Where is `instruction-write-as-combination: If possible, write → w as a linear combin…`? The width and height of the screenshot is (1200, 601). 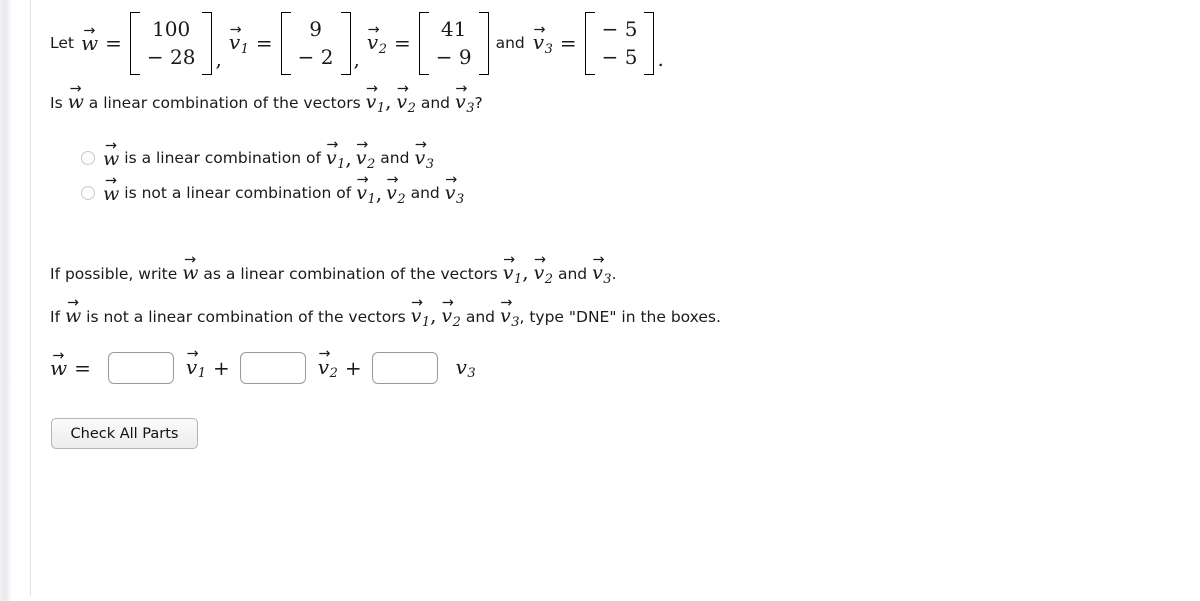
instruction-write-as-combination: If possible, write → w as a linear combin… is located at coordinates (333, 269).